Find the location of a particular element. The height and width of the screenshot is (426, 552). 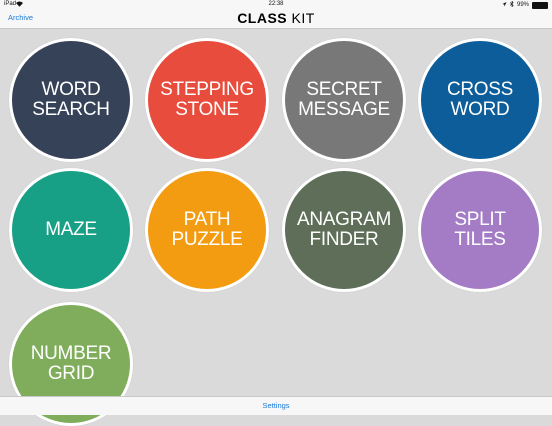

maze-button: MAZE is located at coordinates (71, 230).